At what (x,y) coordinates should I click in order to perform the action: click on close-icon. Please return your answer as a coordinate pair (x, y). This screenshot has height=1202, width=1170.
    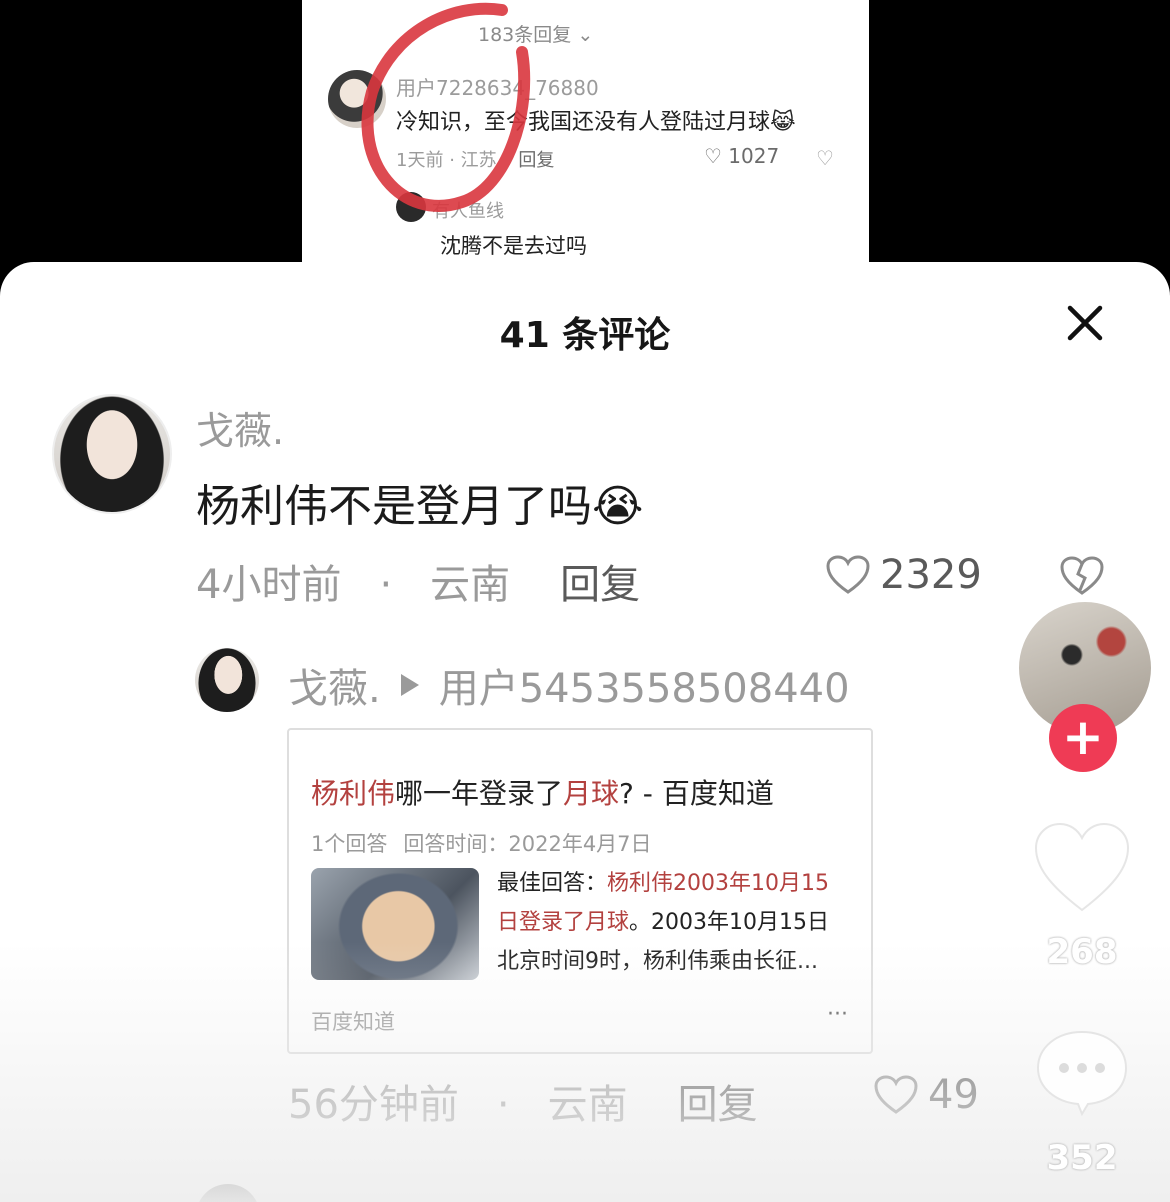
    Looking at the image, I should click on (1085, 323).